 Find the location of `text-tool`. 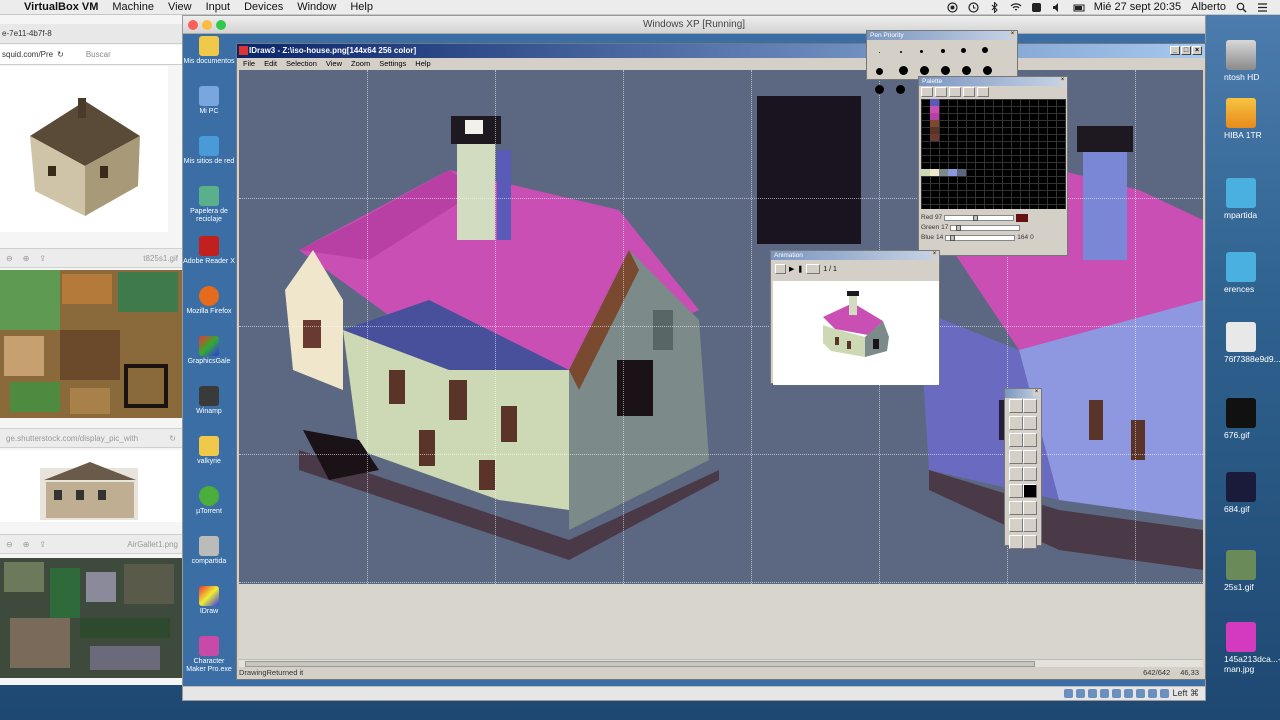

text-tool is located at coordinates (1016, 542).